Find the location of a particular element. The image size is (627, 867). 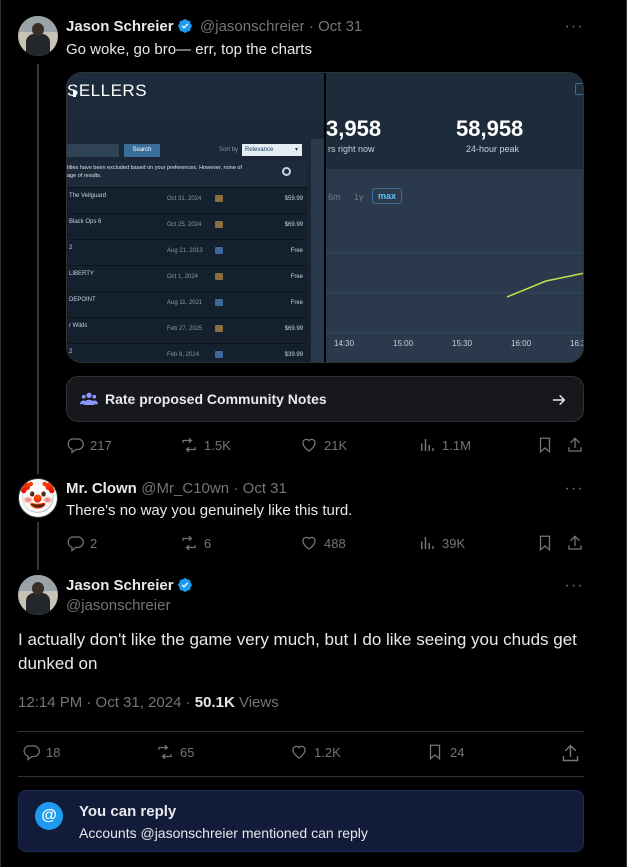

stat-peak-label: 24-hour peak is located at coordinates (493, 149).